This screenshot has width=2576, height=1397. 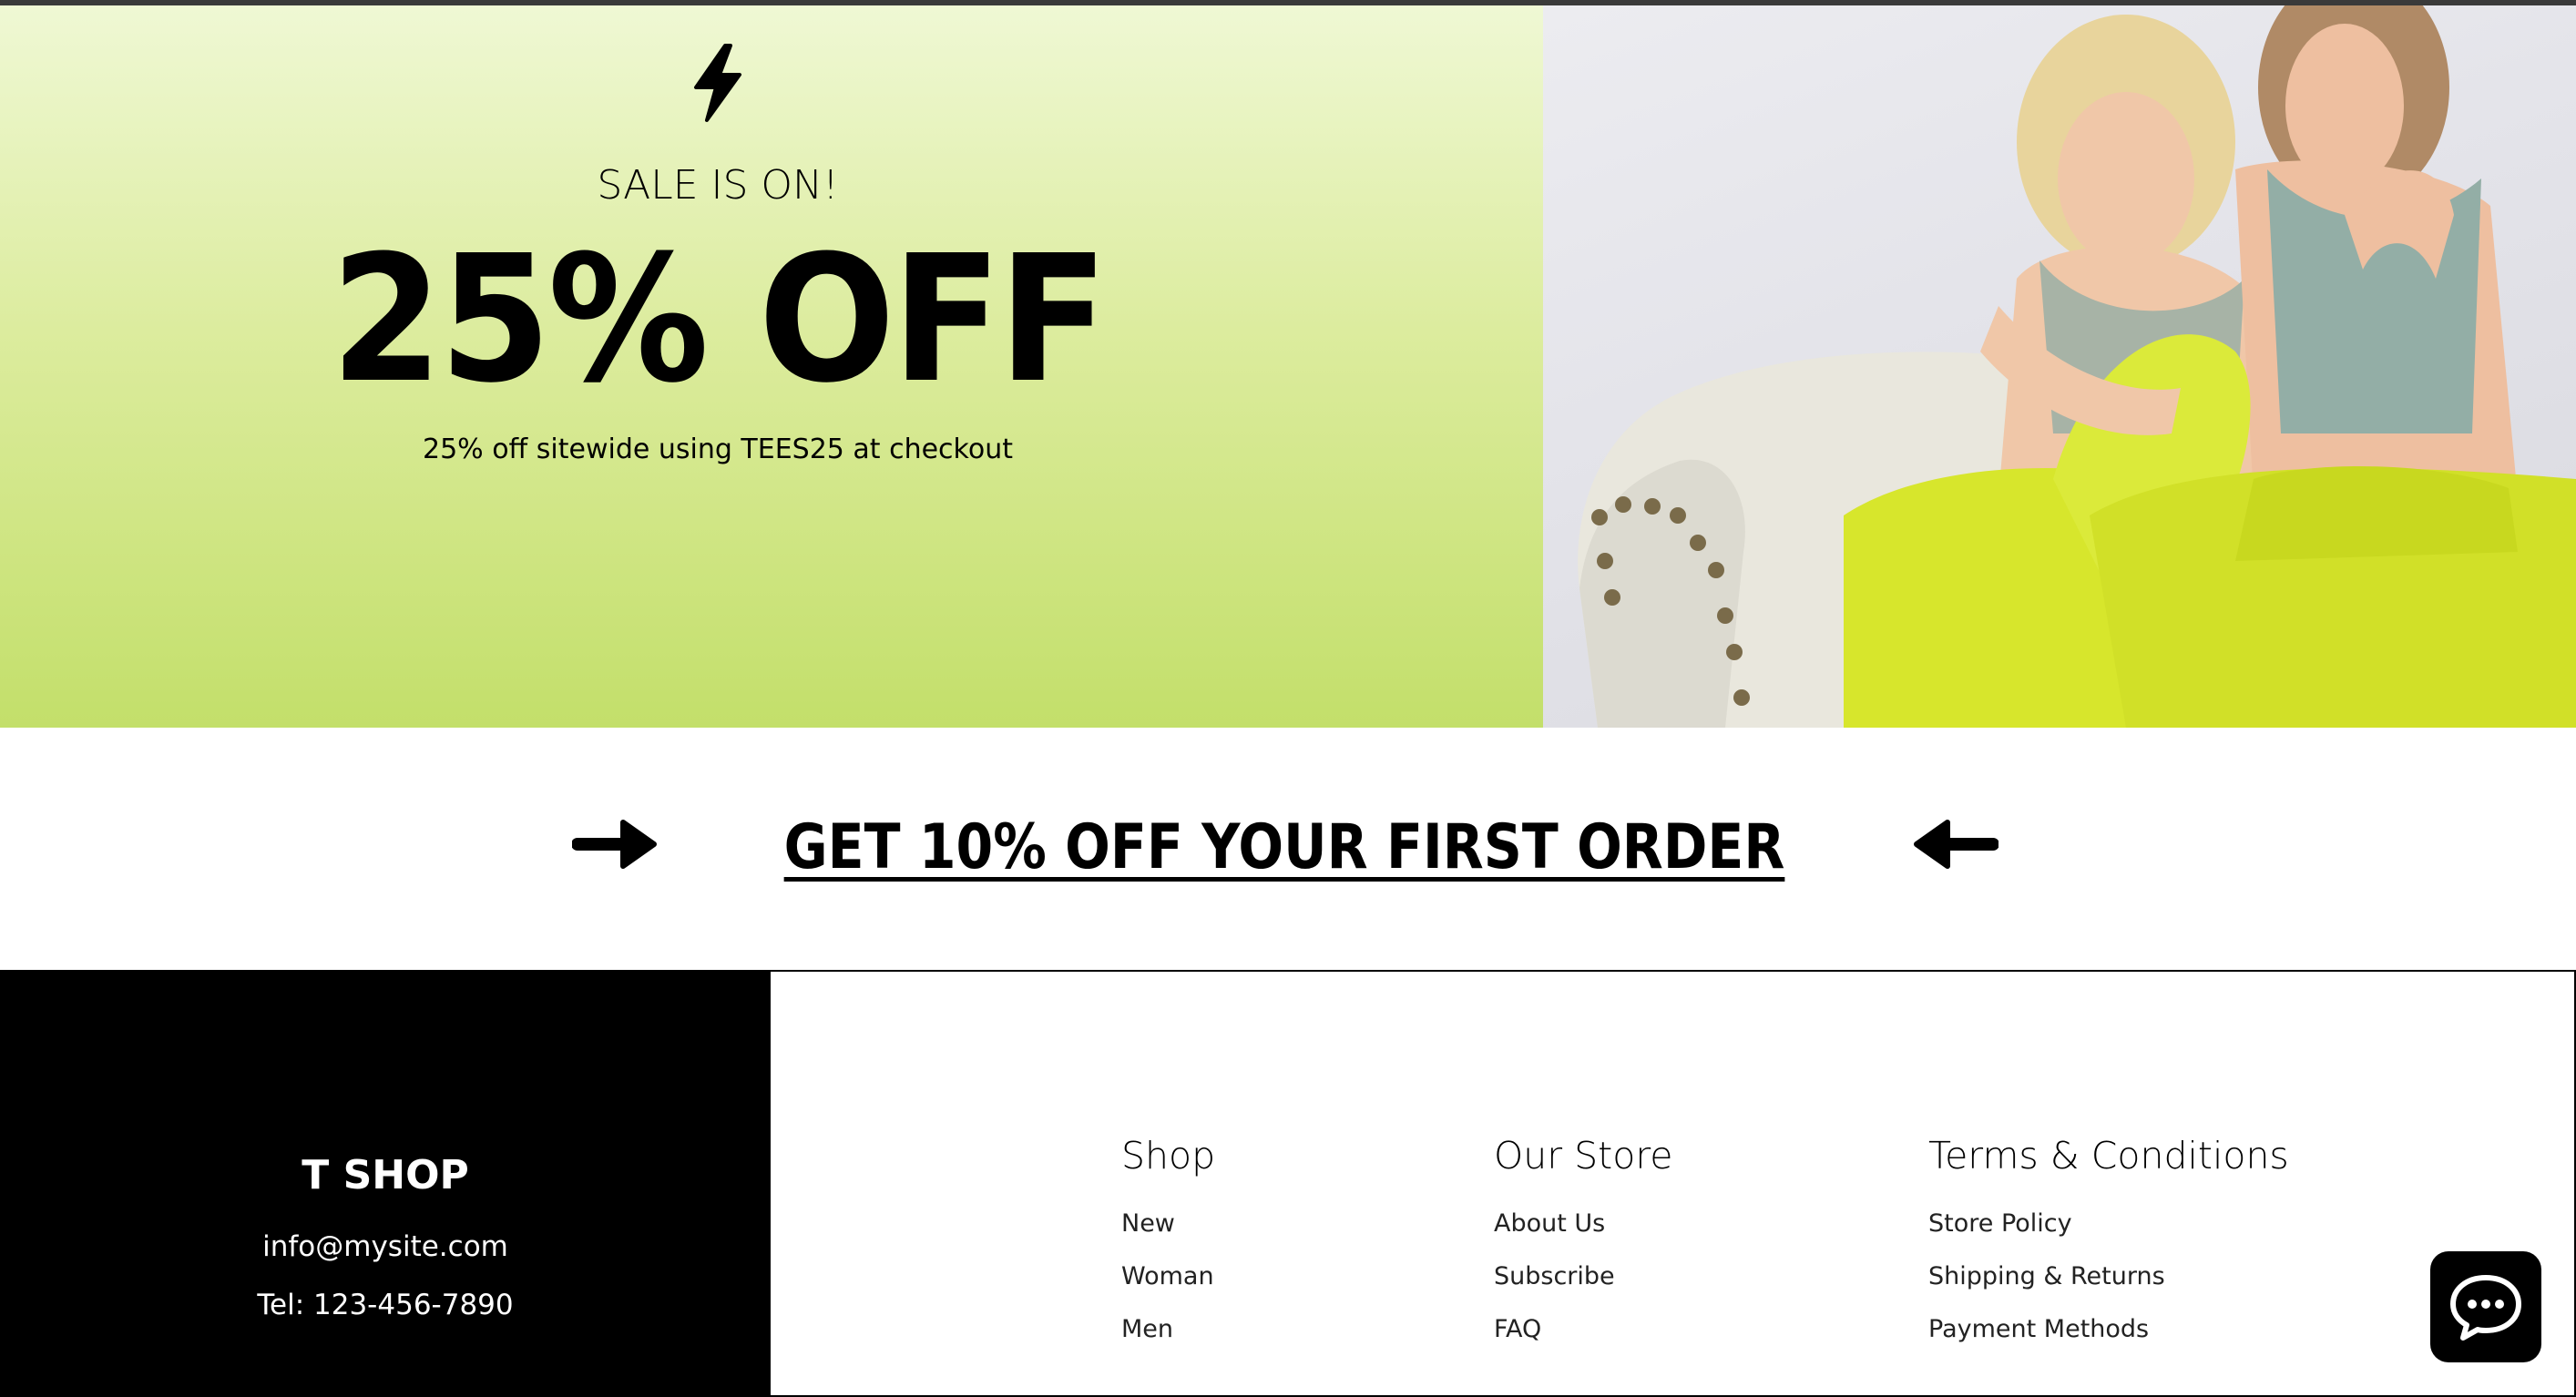 I want to click on arrow-left-icon, so click(x=1956, y=844).